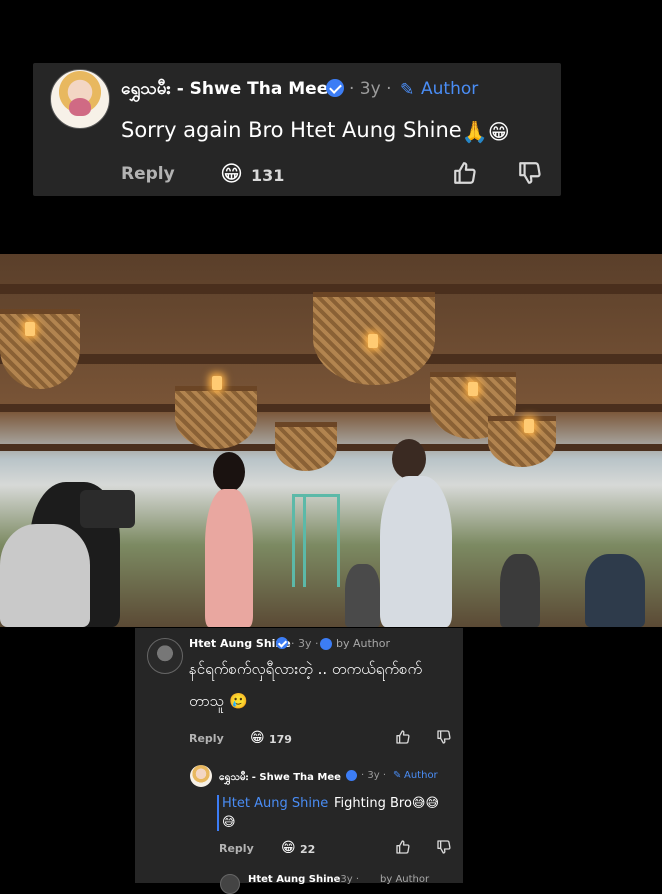 The image size is (662, 894). Describe the element at coordinates (331, 408) in the screenshot. I see `roof-beam` at that location.